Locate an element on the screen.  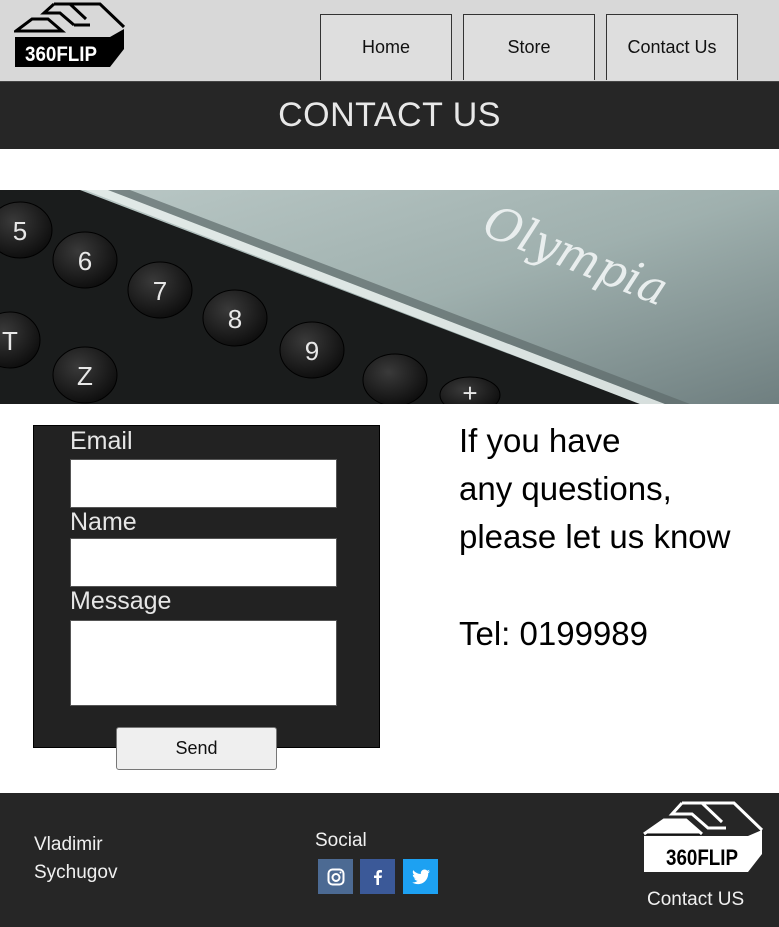
page-title-bar: CONTACT US is located at coordinates (389, 115).